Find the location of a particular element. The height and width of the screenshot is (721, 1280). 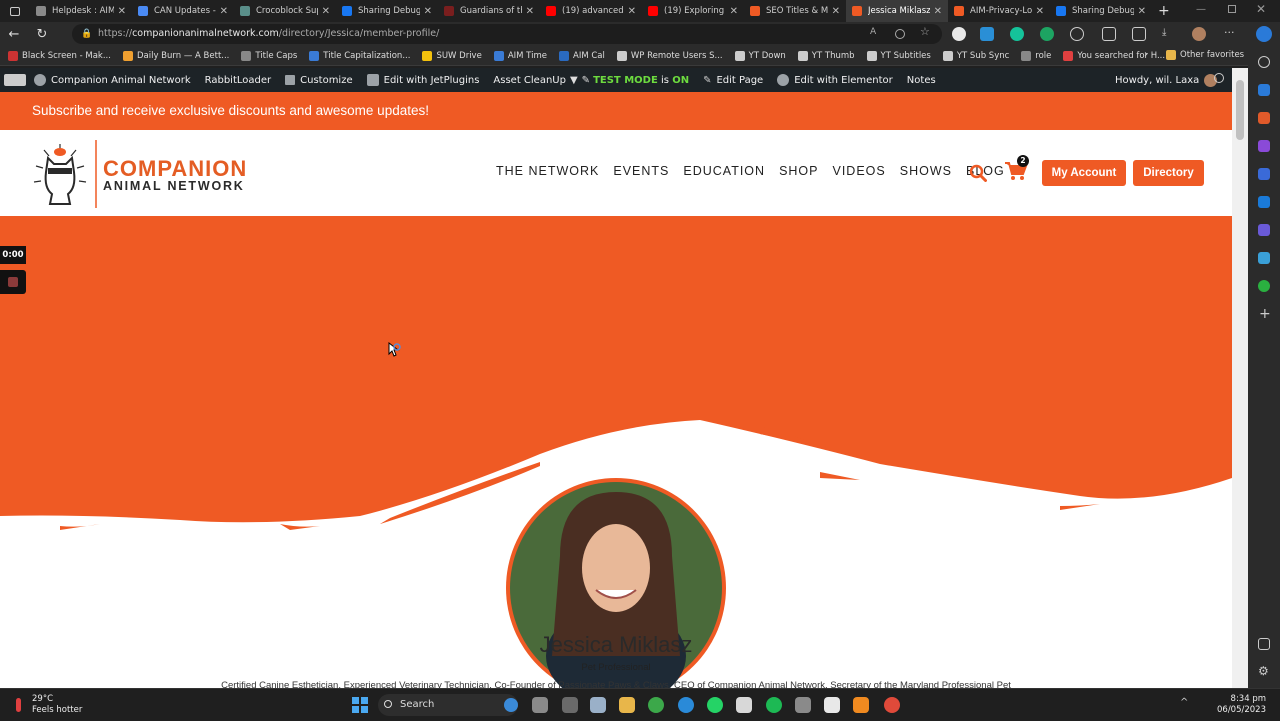

browser-tab: Jessica Miklasz ✕ is located at coordinates (897, 11).